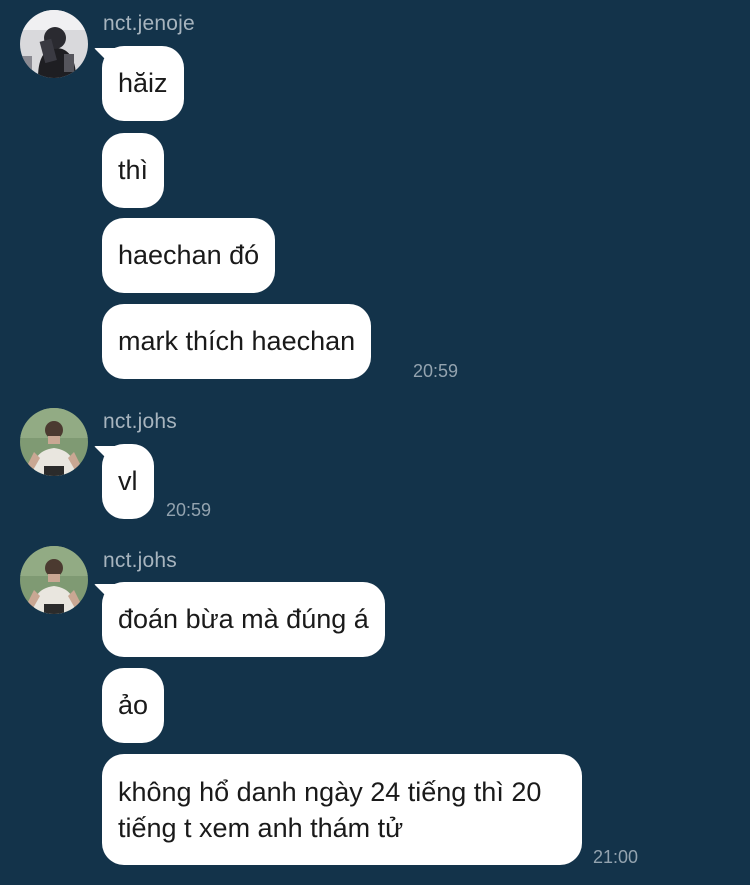  What do you see at coordinates (149, 24) in the screenshot?
I see `sender-name: nct.jenoje` at bounding box center [149, 24].